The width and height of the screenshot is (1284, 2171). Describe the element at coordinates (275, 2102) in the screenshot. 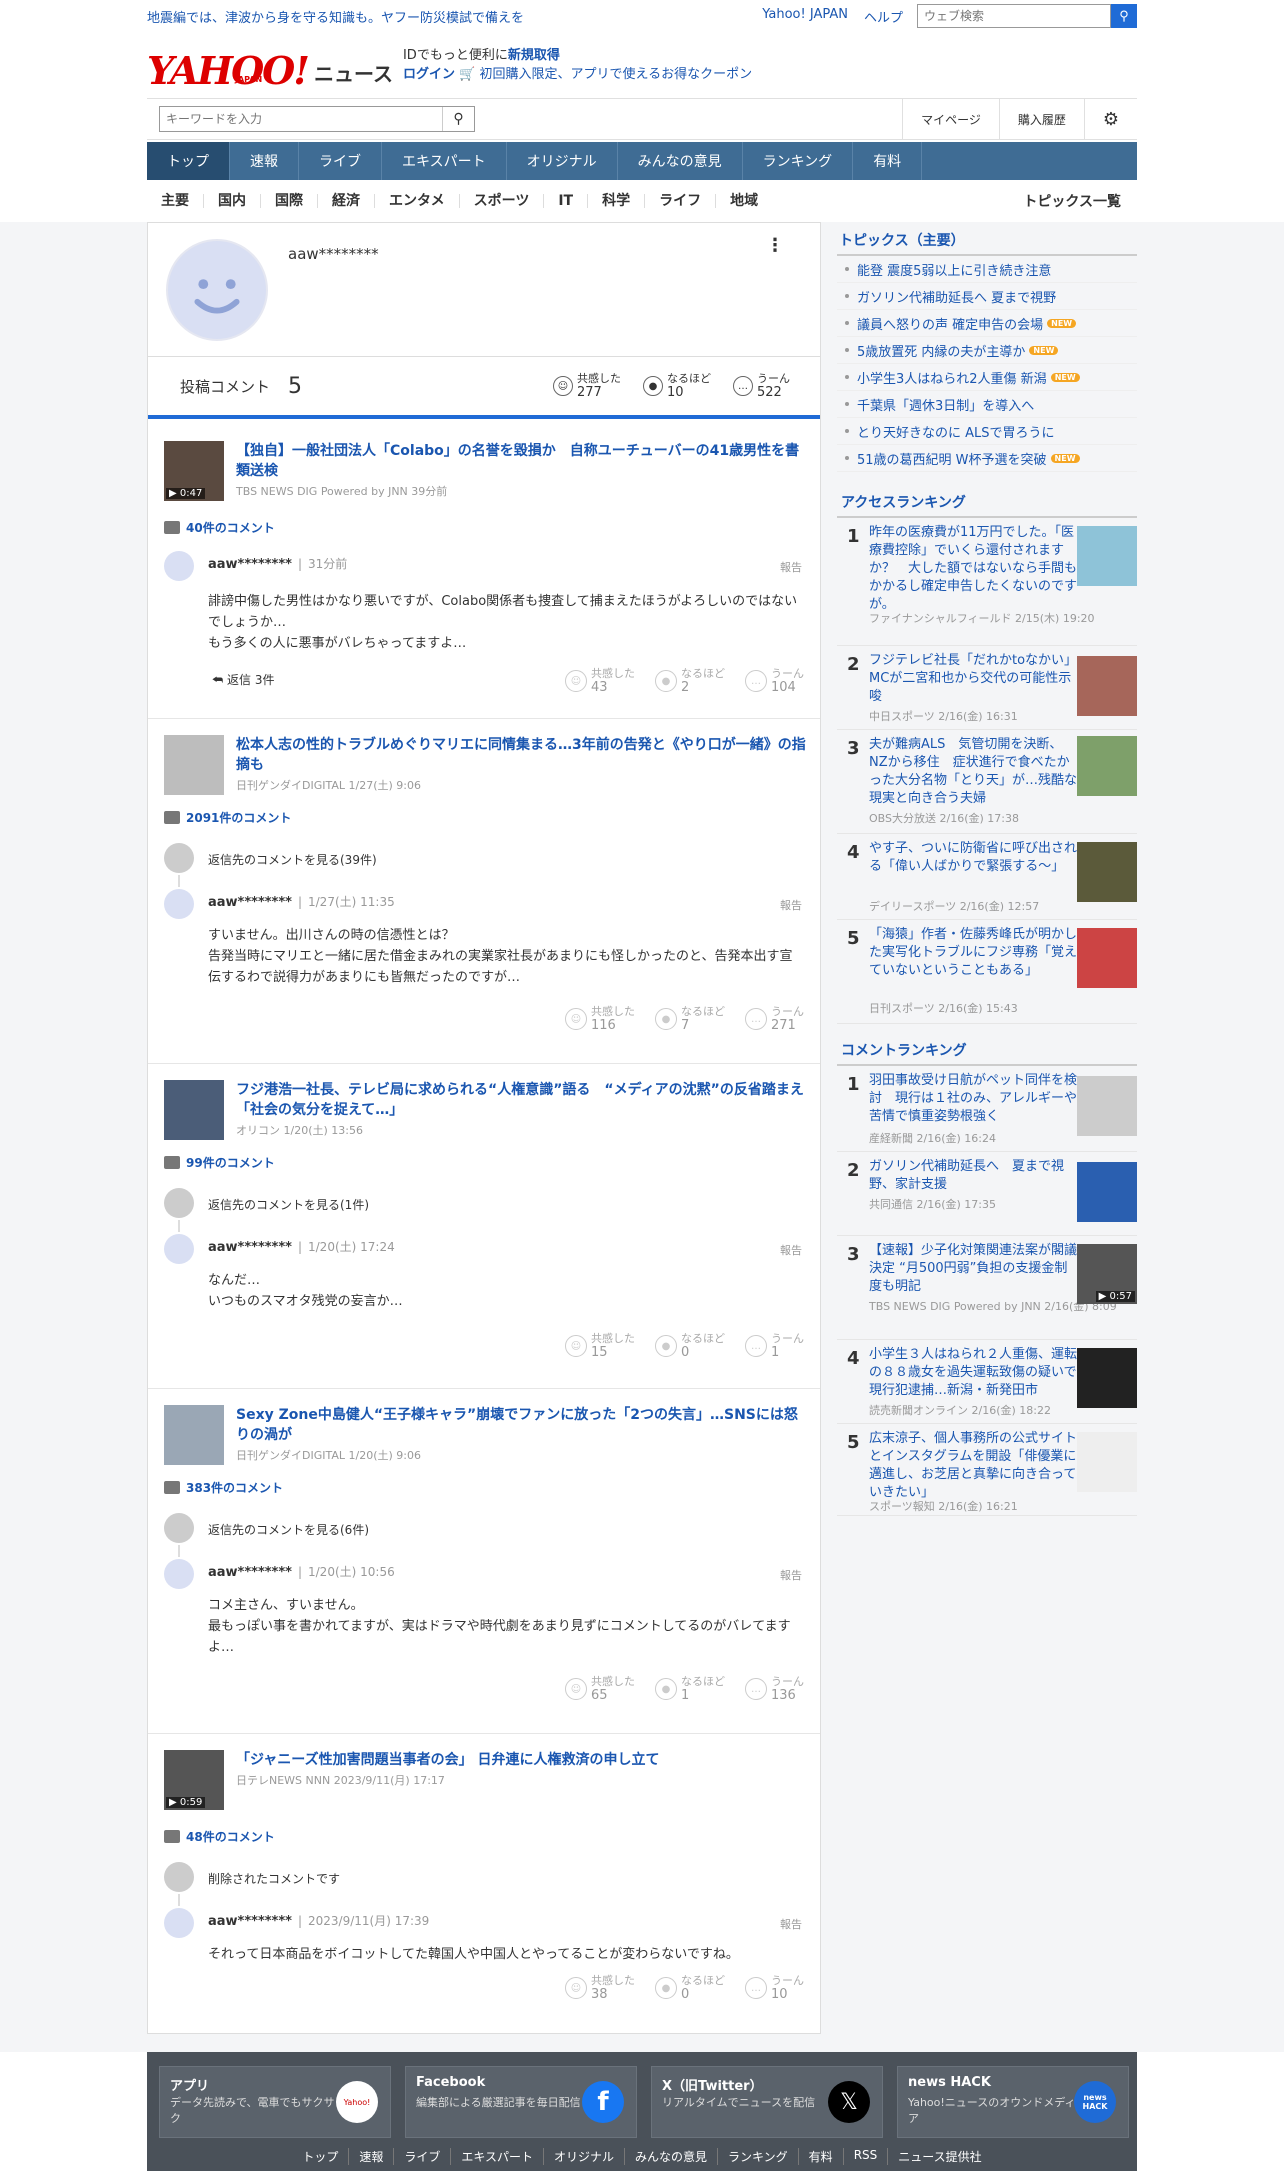

I see `footer-app-card: アプリ データ先読みで、電車でもサクサク Yahoo!` at that location.